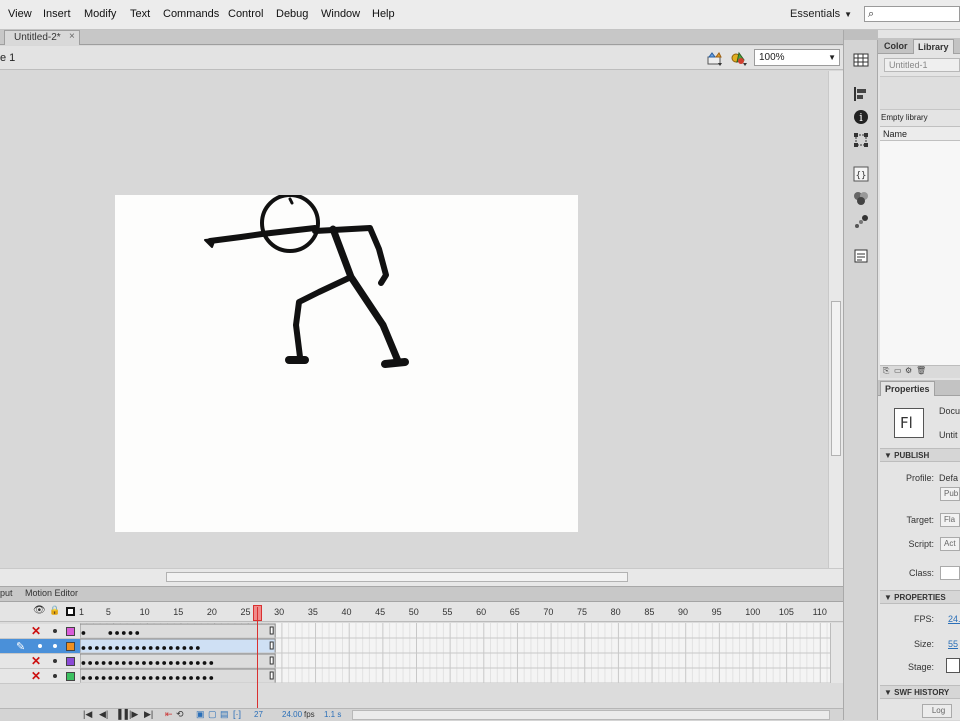  What do you see at coordinates (861, 174) in the screenshot?
I see `actions-panel-icon: {}` at bounding box center [861, 174].